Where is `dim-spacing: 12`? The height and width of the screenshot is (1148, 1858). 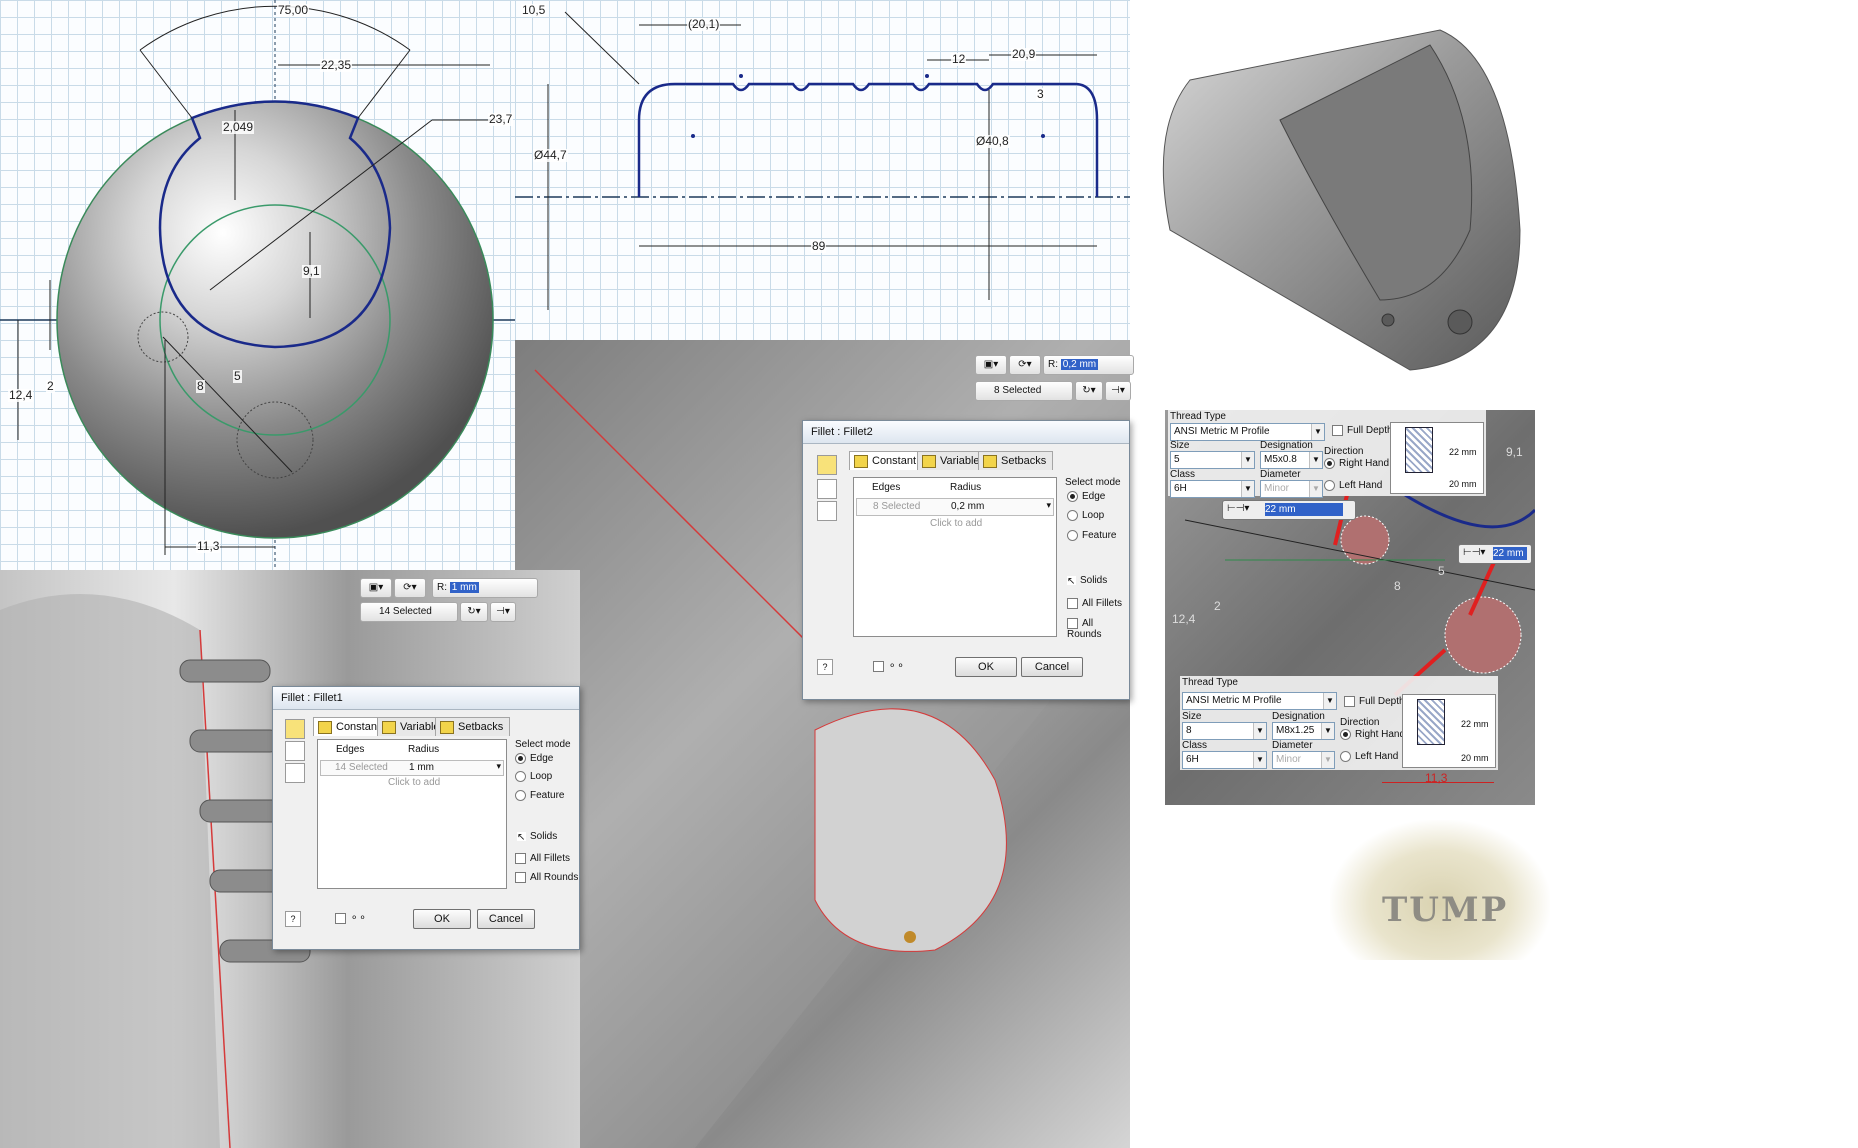
dim-spacing: 12 is located at coordinates (959, 59).